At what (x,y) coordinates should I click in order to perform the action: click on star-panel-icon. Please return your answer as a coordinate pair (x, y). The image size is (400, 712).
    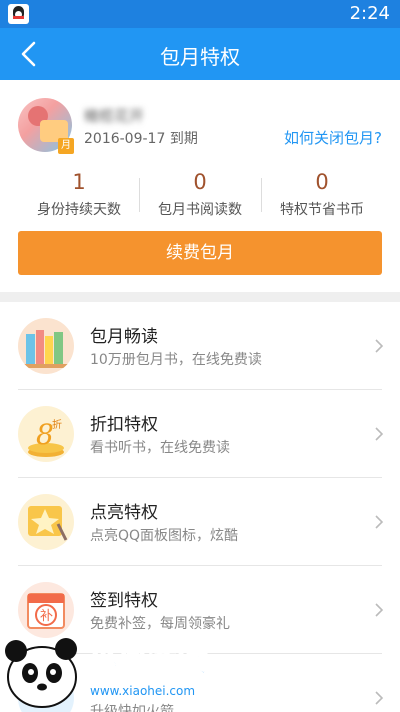
    Looking at the image, I should click on (46, 522).